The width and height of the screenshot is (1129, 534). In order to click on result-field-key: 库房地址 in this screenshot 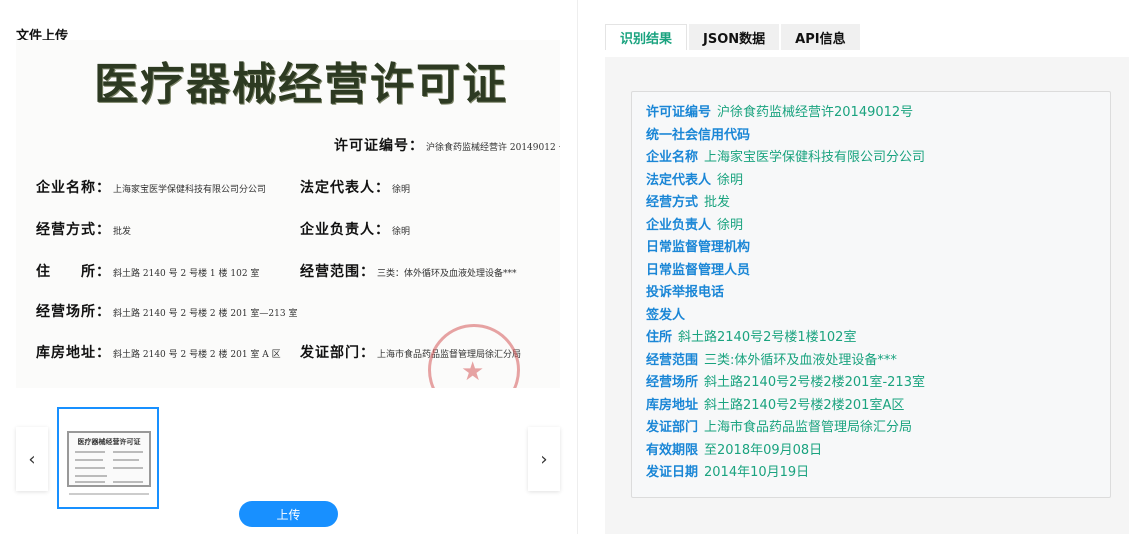, I will do `click(672, 405)`.